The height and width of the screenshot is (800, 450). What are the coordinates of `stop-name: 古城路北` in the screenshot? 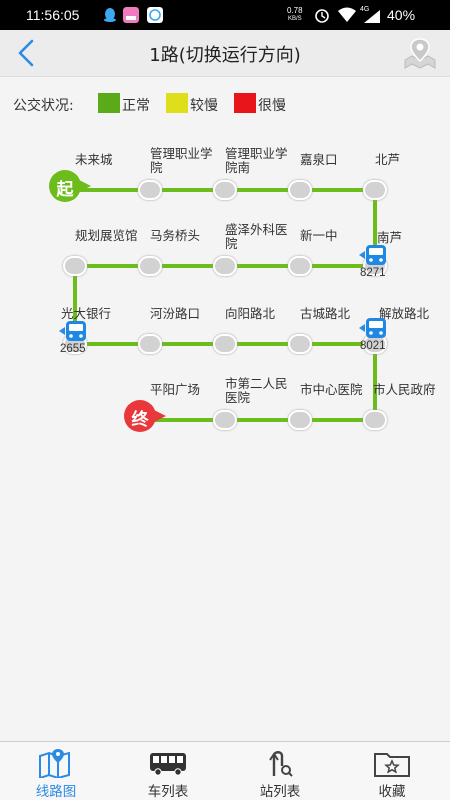 It's located at (325, 314).